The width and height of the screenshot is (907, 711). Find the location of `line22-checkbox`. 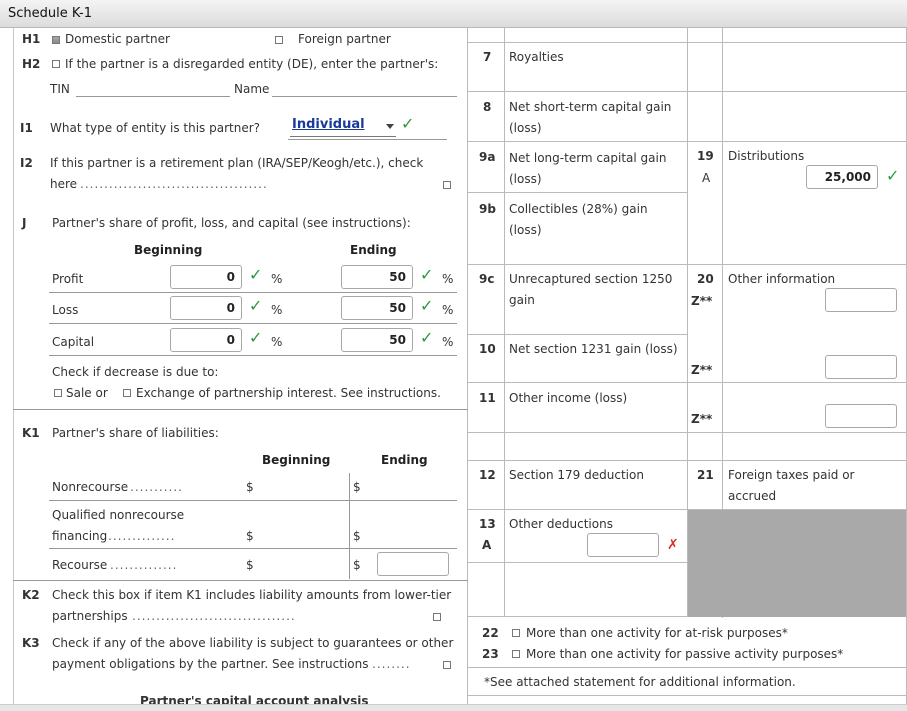

line22-checkbox is located at coordinates (516, 633).